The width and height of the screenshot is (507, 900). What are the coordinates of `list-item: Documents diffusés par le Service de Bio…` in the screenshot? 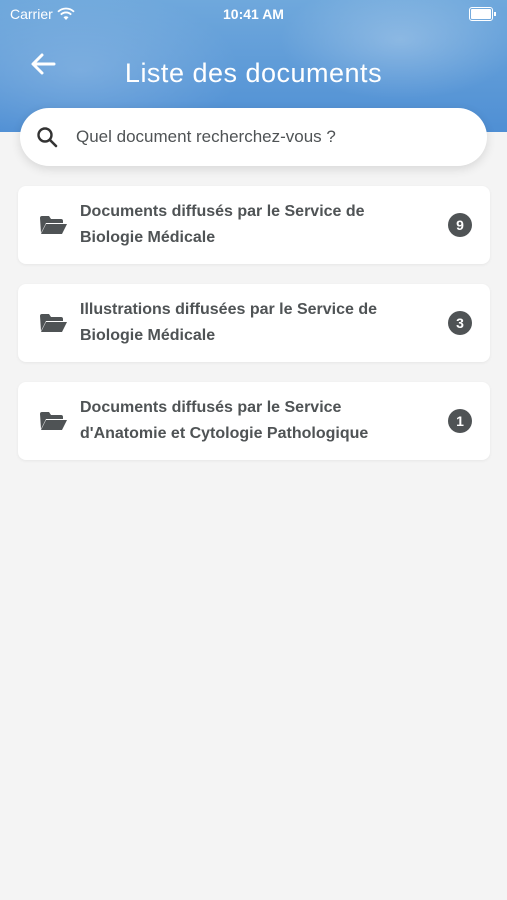 It's located at (254, 225).